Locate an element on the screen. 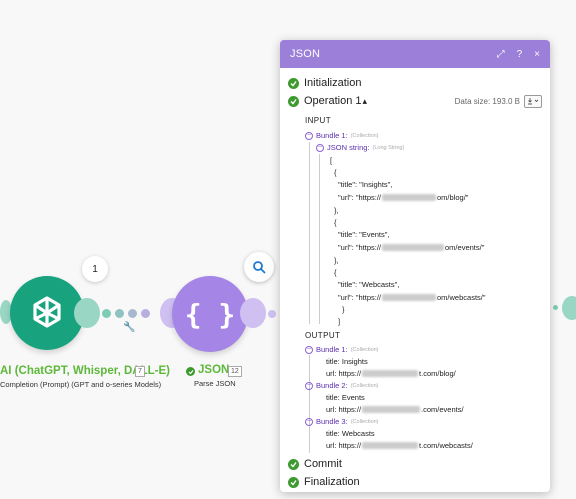 This screenshot has height=499, width=576. operation-row: Operation 1 ▴ Data size: 193.0 B is located at coordinates (415, 101).